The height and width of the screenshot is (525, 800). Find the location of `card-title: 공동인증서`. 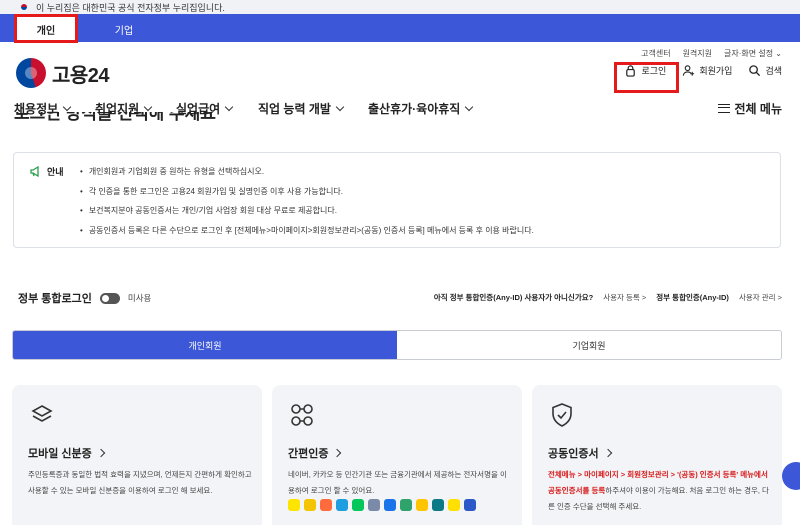

card-title: 공동인증서 is located at coordinates (580, 453).